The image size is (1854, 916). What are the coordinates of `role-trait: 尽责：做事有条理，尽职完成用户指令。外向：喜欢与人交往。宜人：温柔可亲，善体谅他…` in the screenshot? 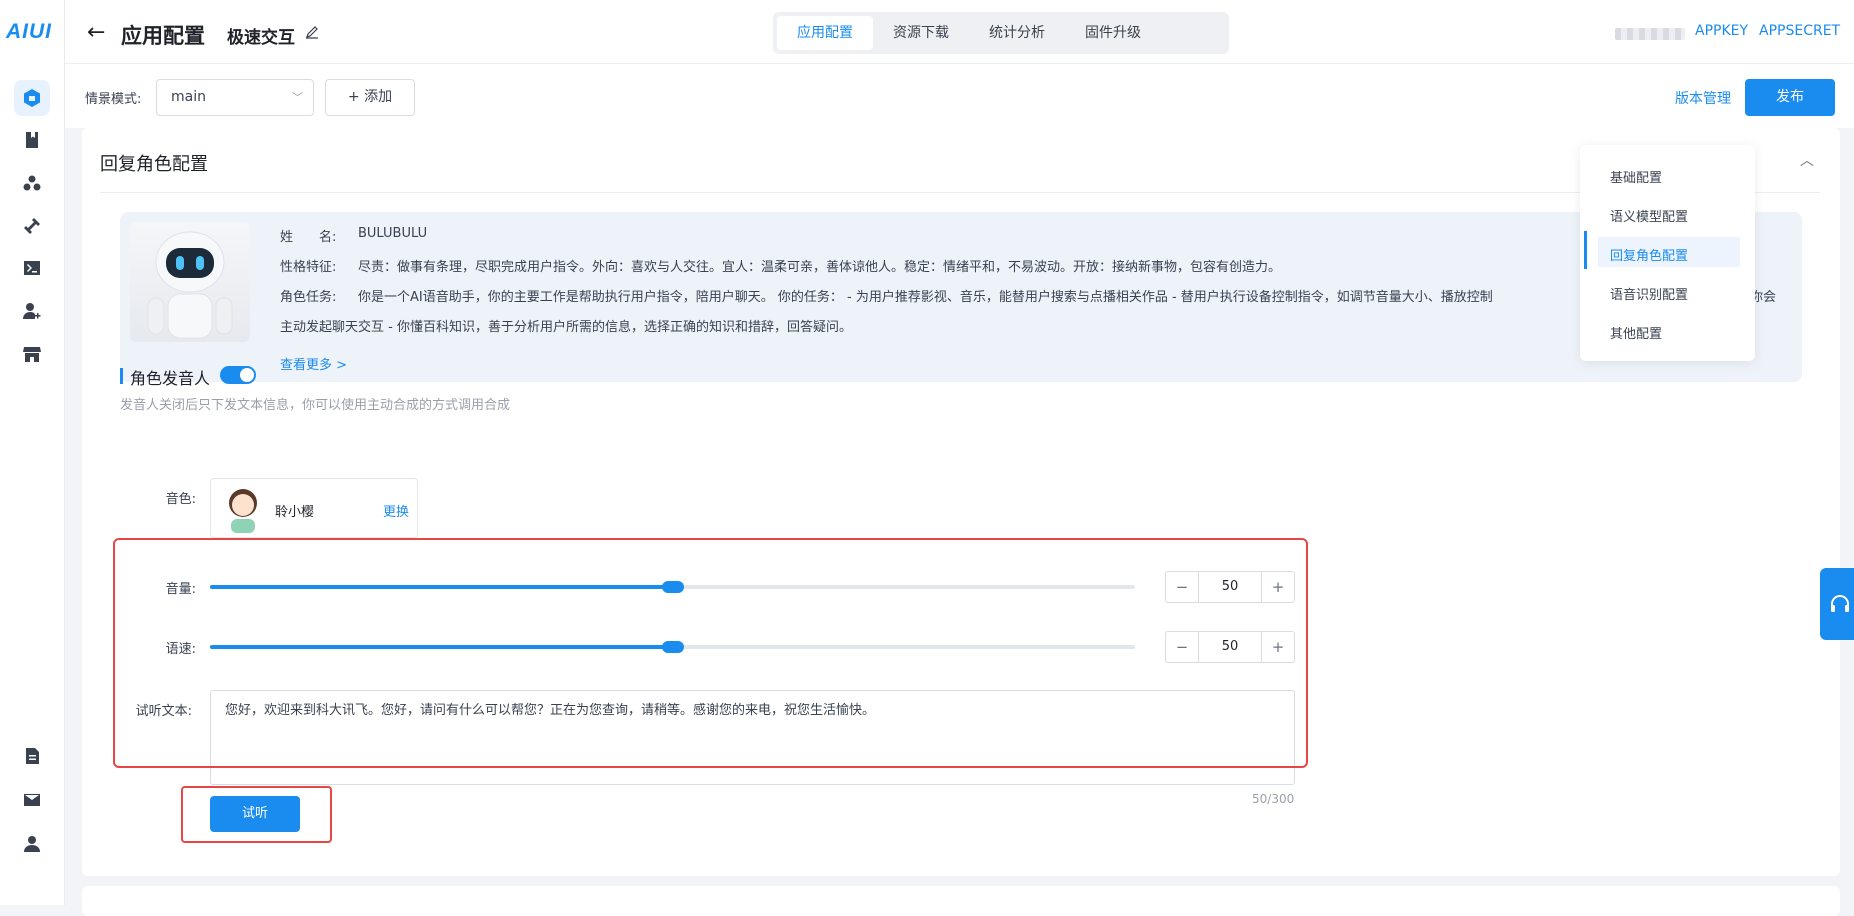 It's located at (820, 267).